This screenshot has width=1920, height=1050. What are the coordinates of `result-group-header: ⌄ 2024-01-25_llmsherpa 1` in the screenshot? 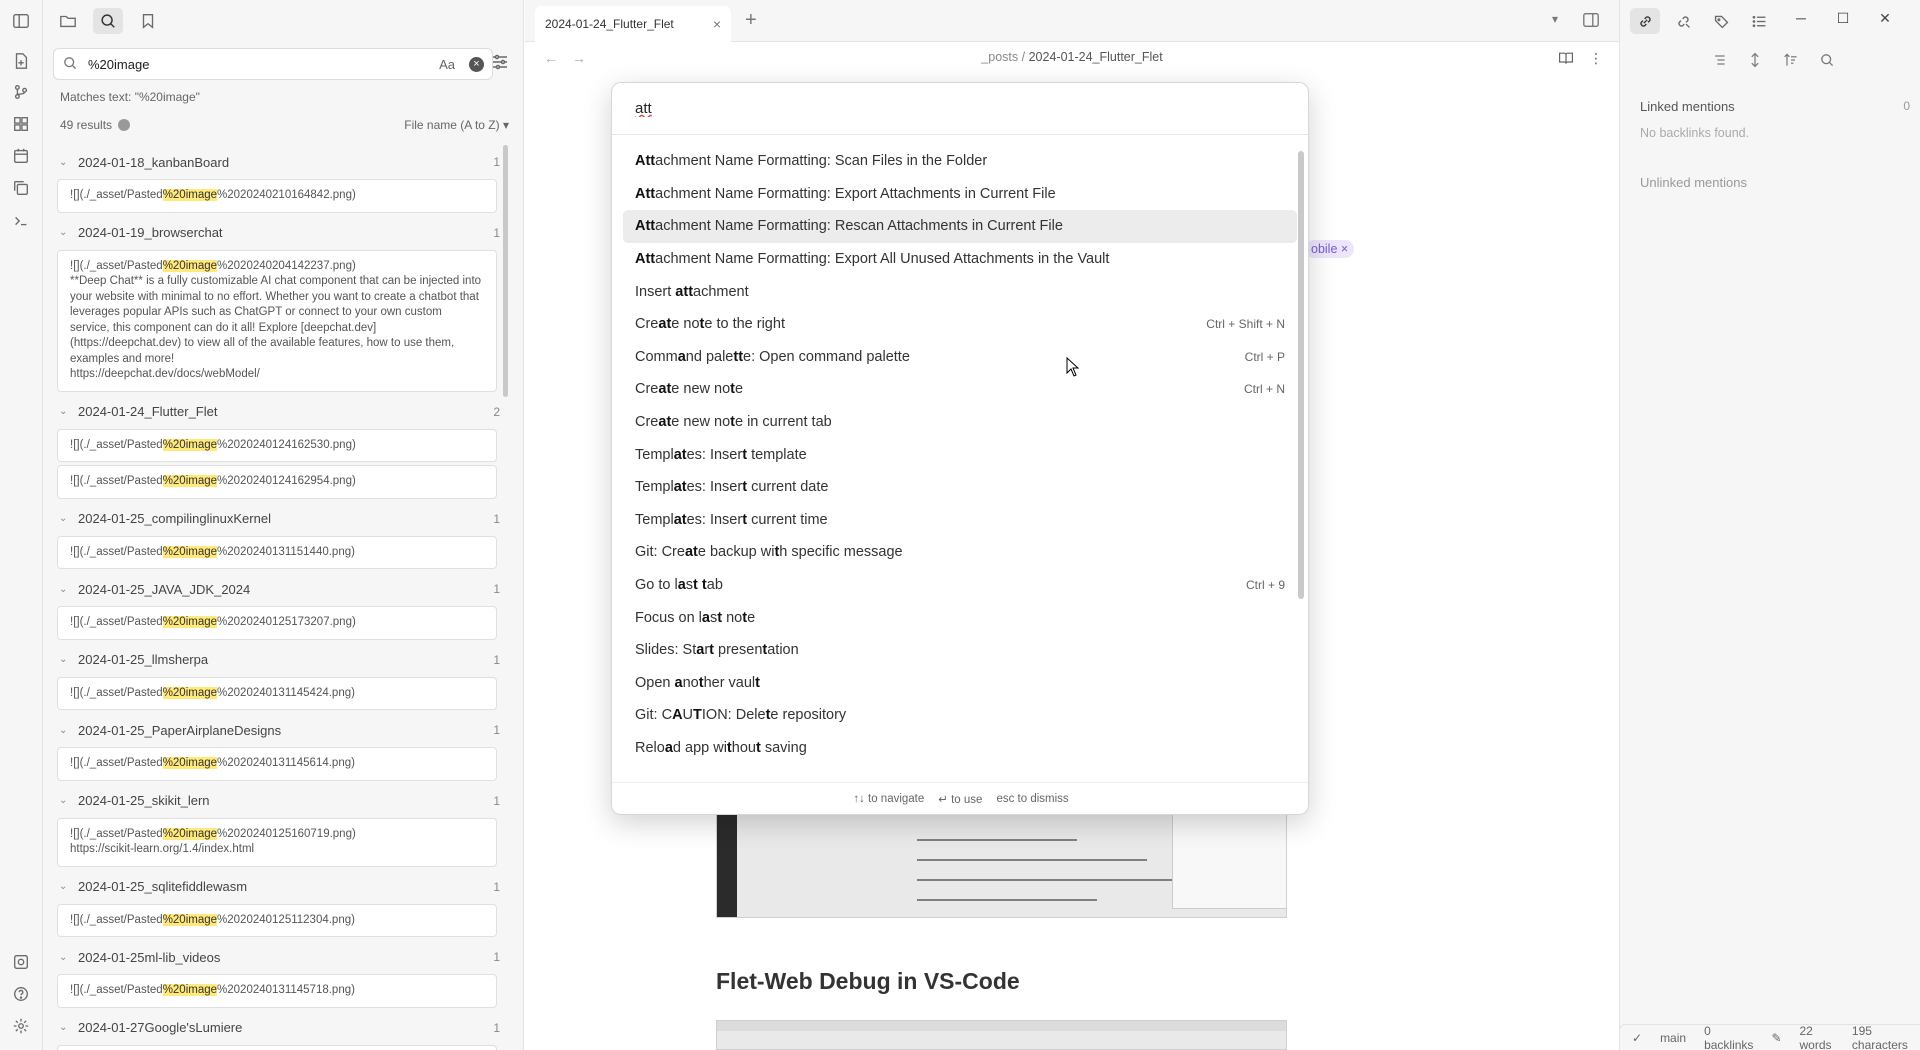 It's located at (280, 660).